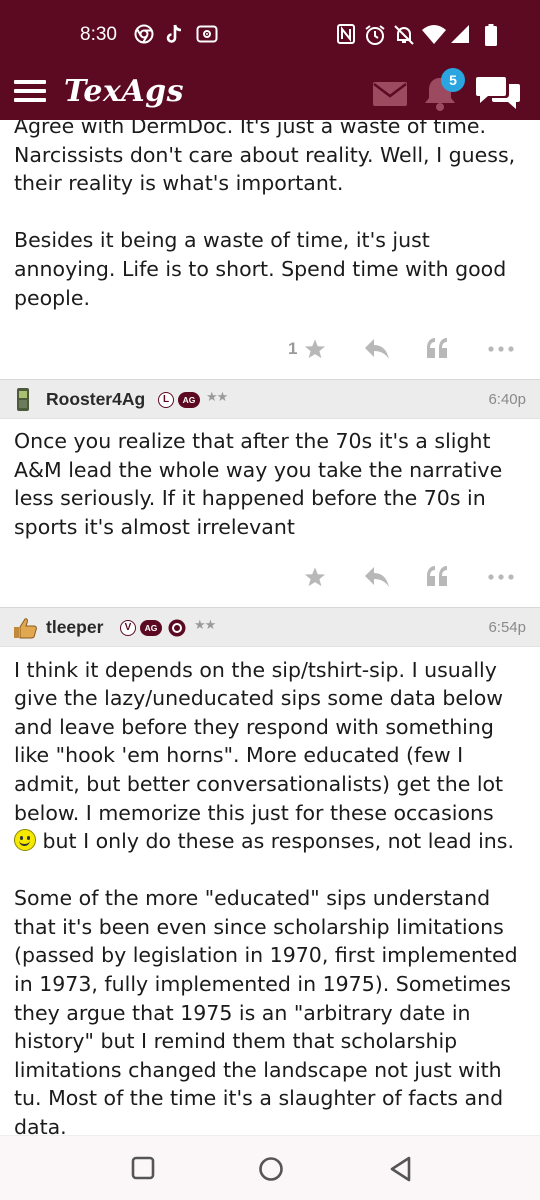  Describe the element at coordinates (293, 349) in the screenshot. I see `star-count: 1` at that location.